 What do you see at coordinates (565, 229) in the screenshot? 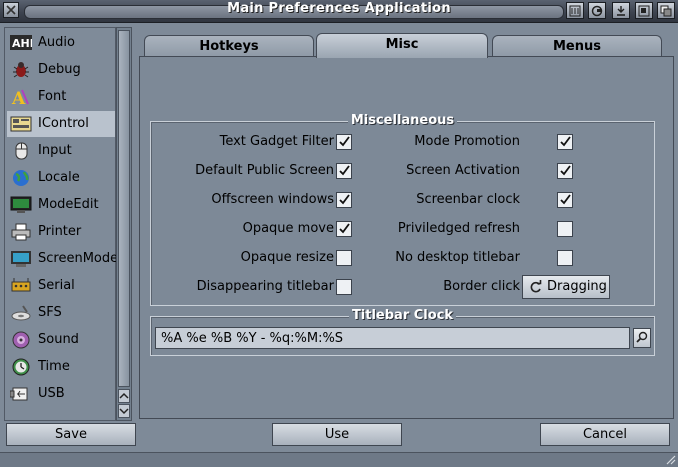
I see `checkbox-priviledged-refresh` at bounding box center [565, 229].